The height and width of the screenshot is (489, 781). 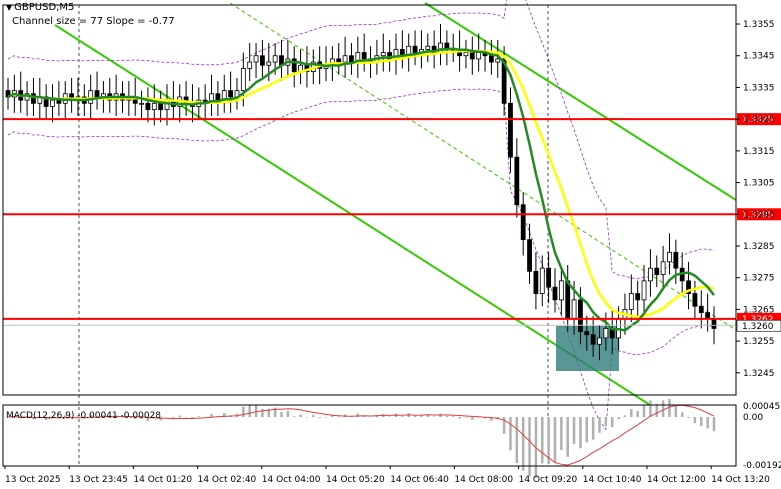 What do you see at coordinates (759, 247) in the screenshot?
I see `y-tick-label: 1.3285` at bounding box center [759, 247].